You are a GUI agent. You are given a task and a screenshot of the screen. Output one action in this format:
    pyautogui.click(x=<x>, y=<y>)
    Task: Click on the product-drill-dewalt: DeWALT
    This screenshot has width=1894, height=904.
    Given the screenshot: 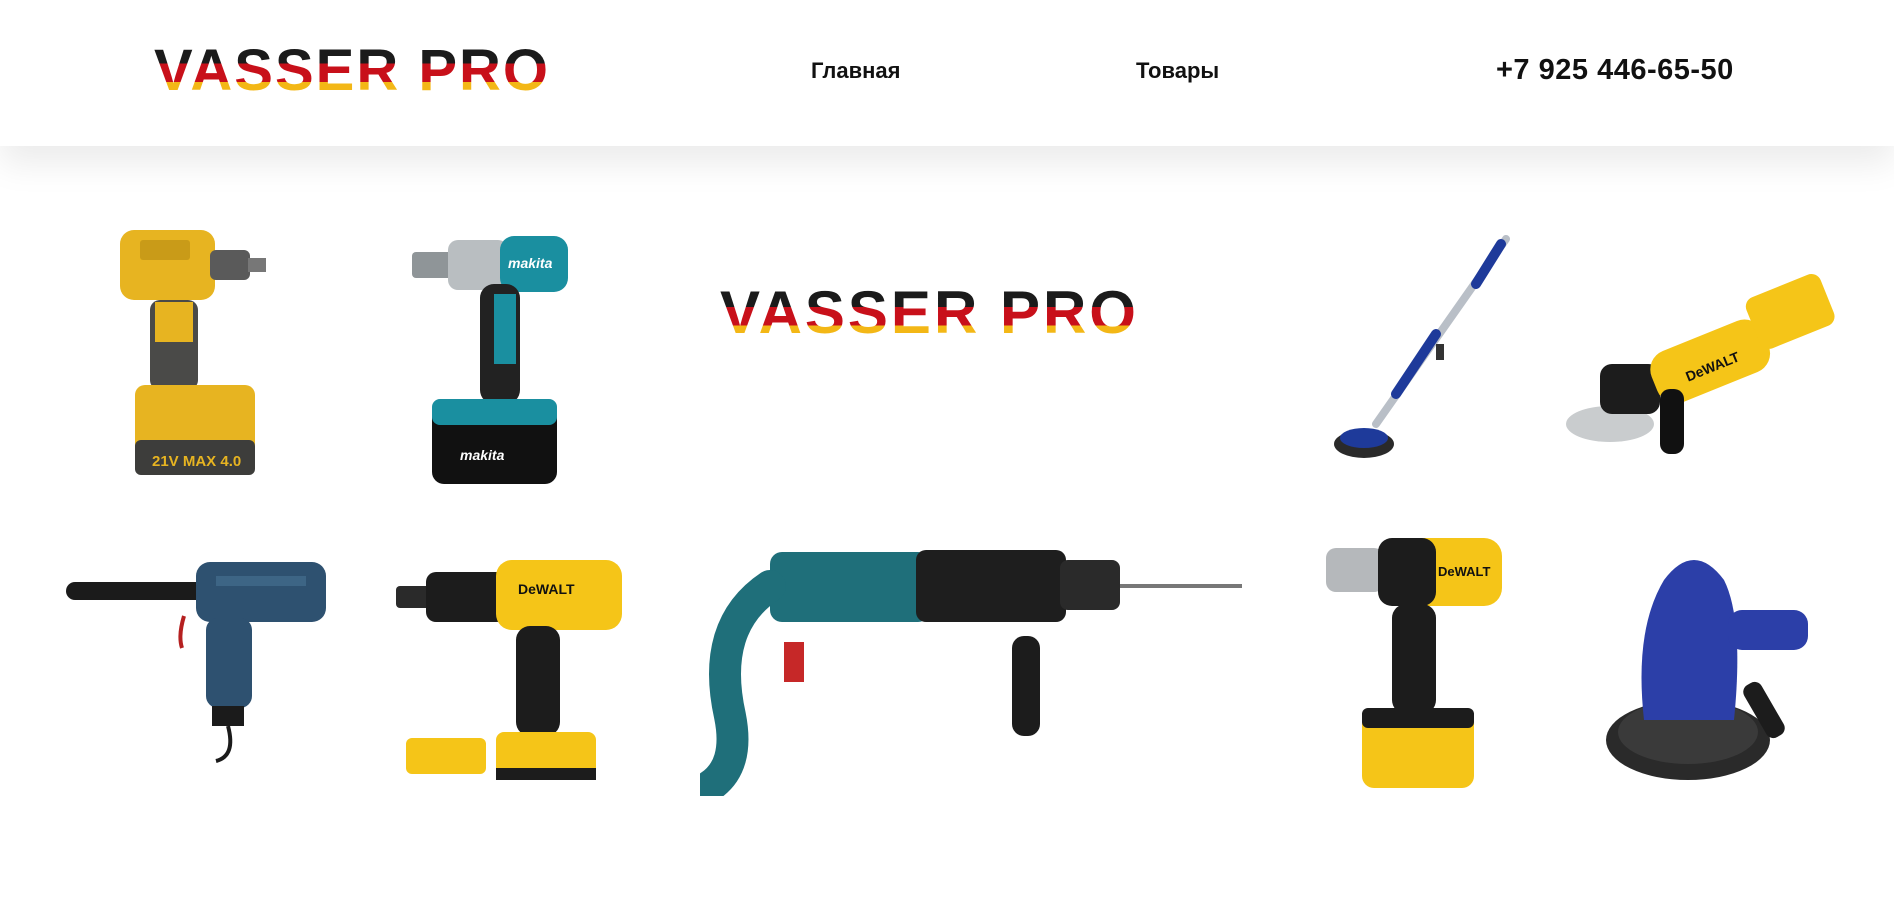 What is the action you would take?
    pyautogui.click(x=513, y=674)
    